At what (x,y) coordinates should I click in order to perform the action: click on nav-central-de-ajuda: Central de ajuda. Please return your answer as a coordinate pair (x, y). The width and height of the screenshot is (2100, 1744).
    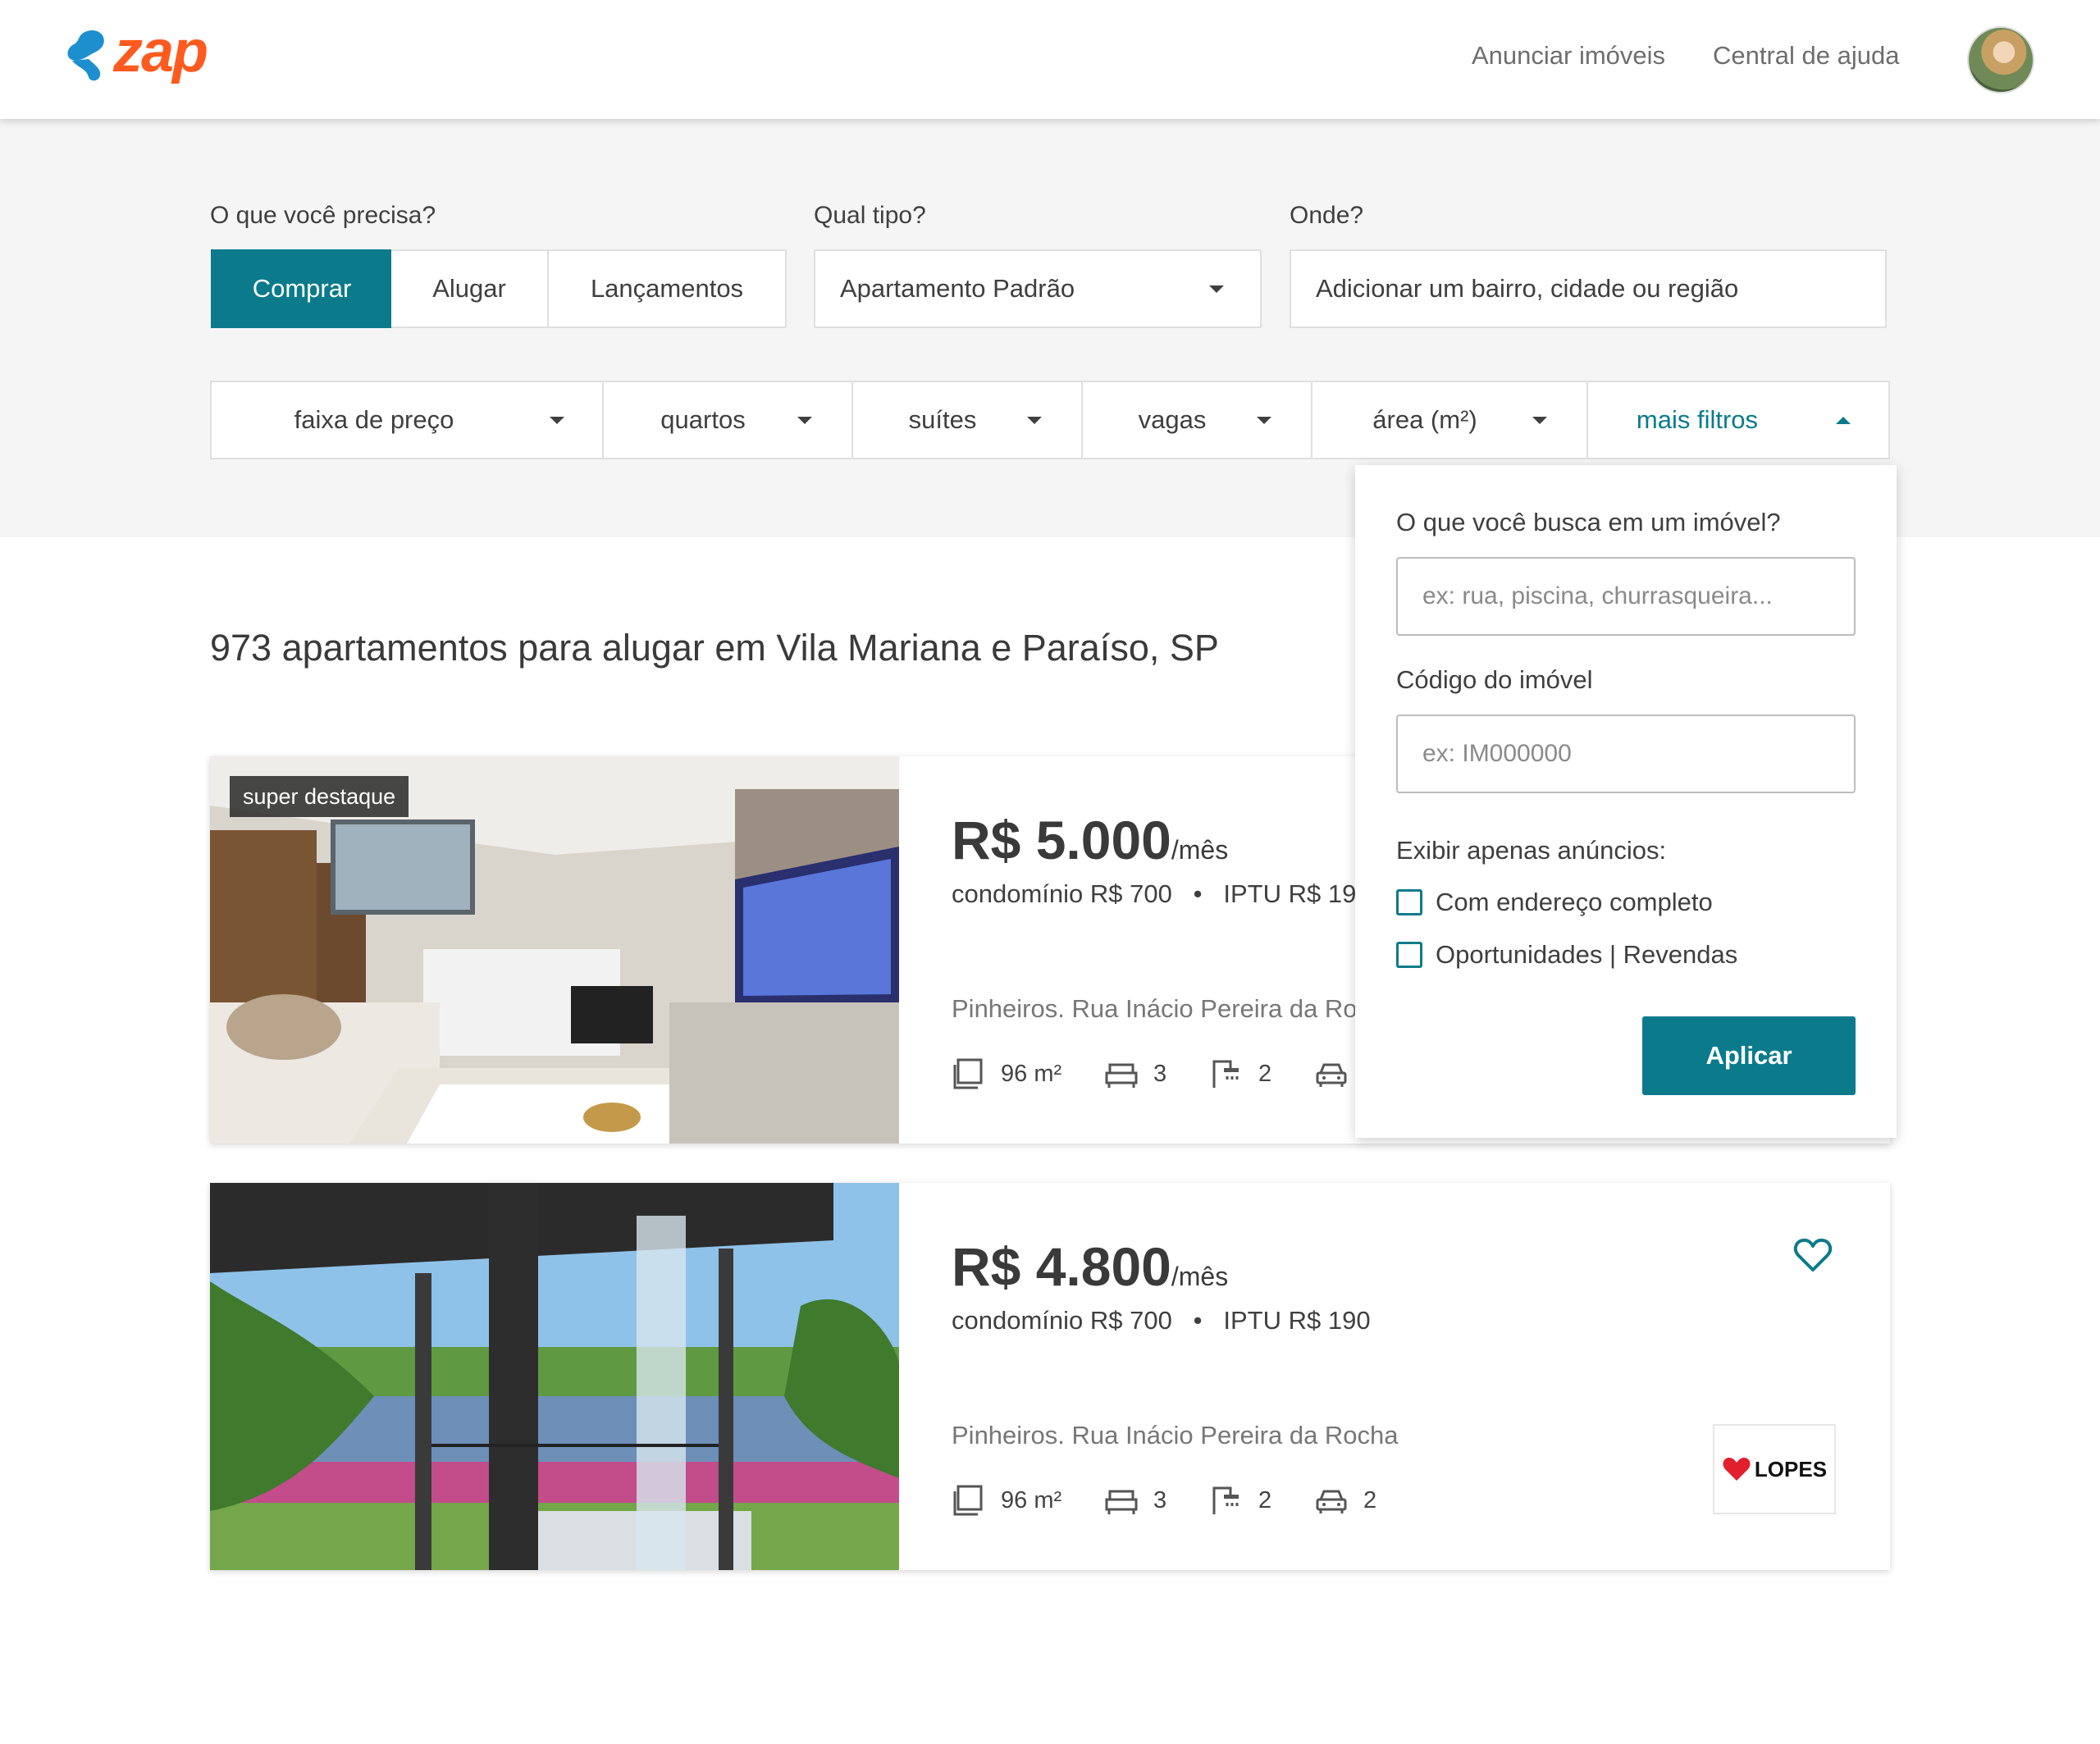
    Looking at the image, I should click on (1806, 56).